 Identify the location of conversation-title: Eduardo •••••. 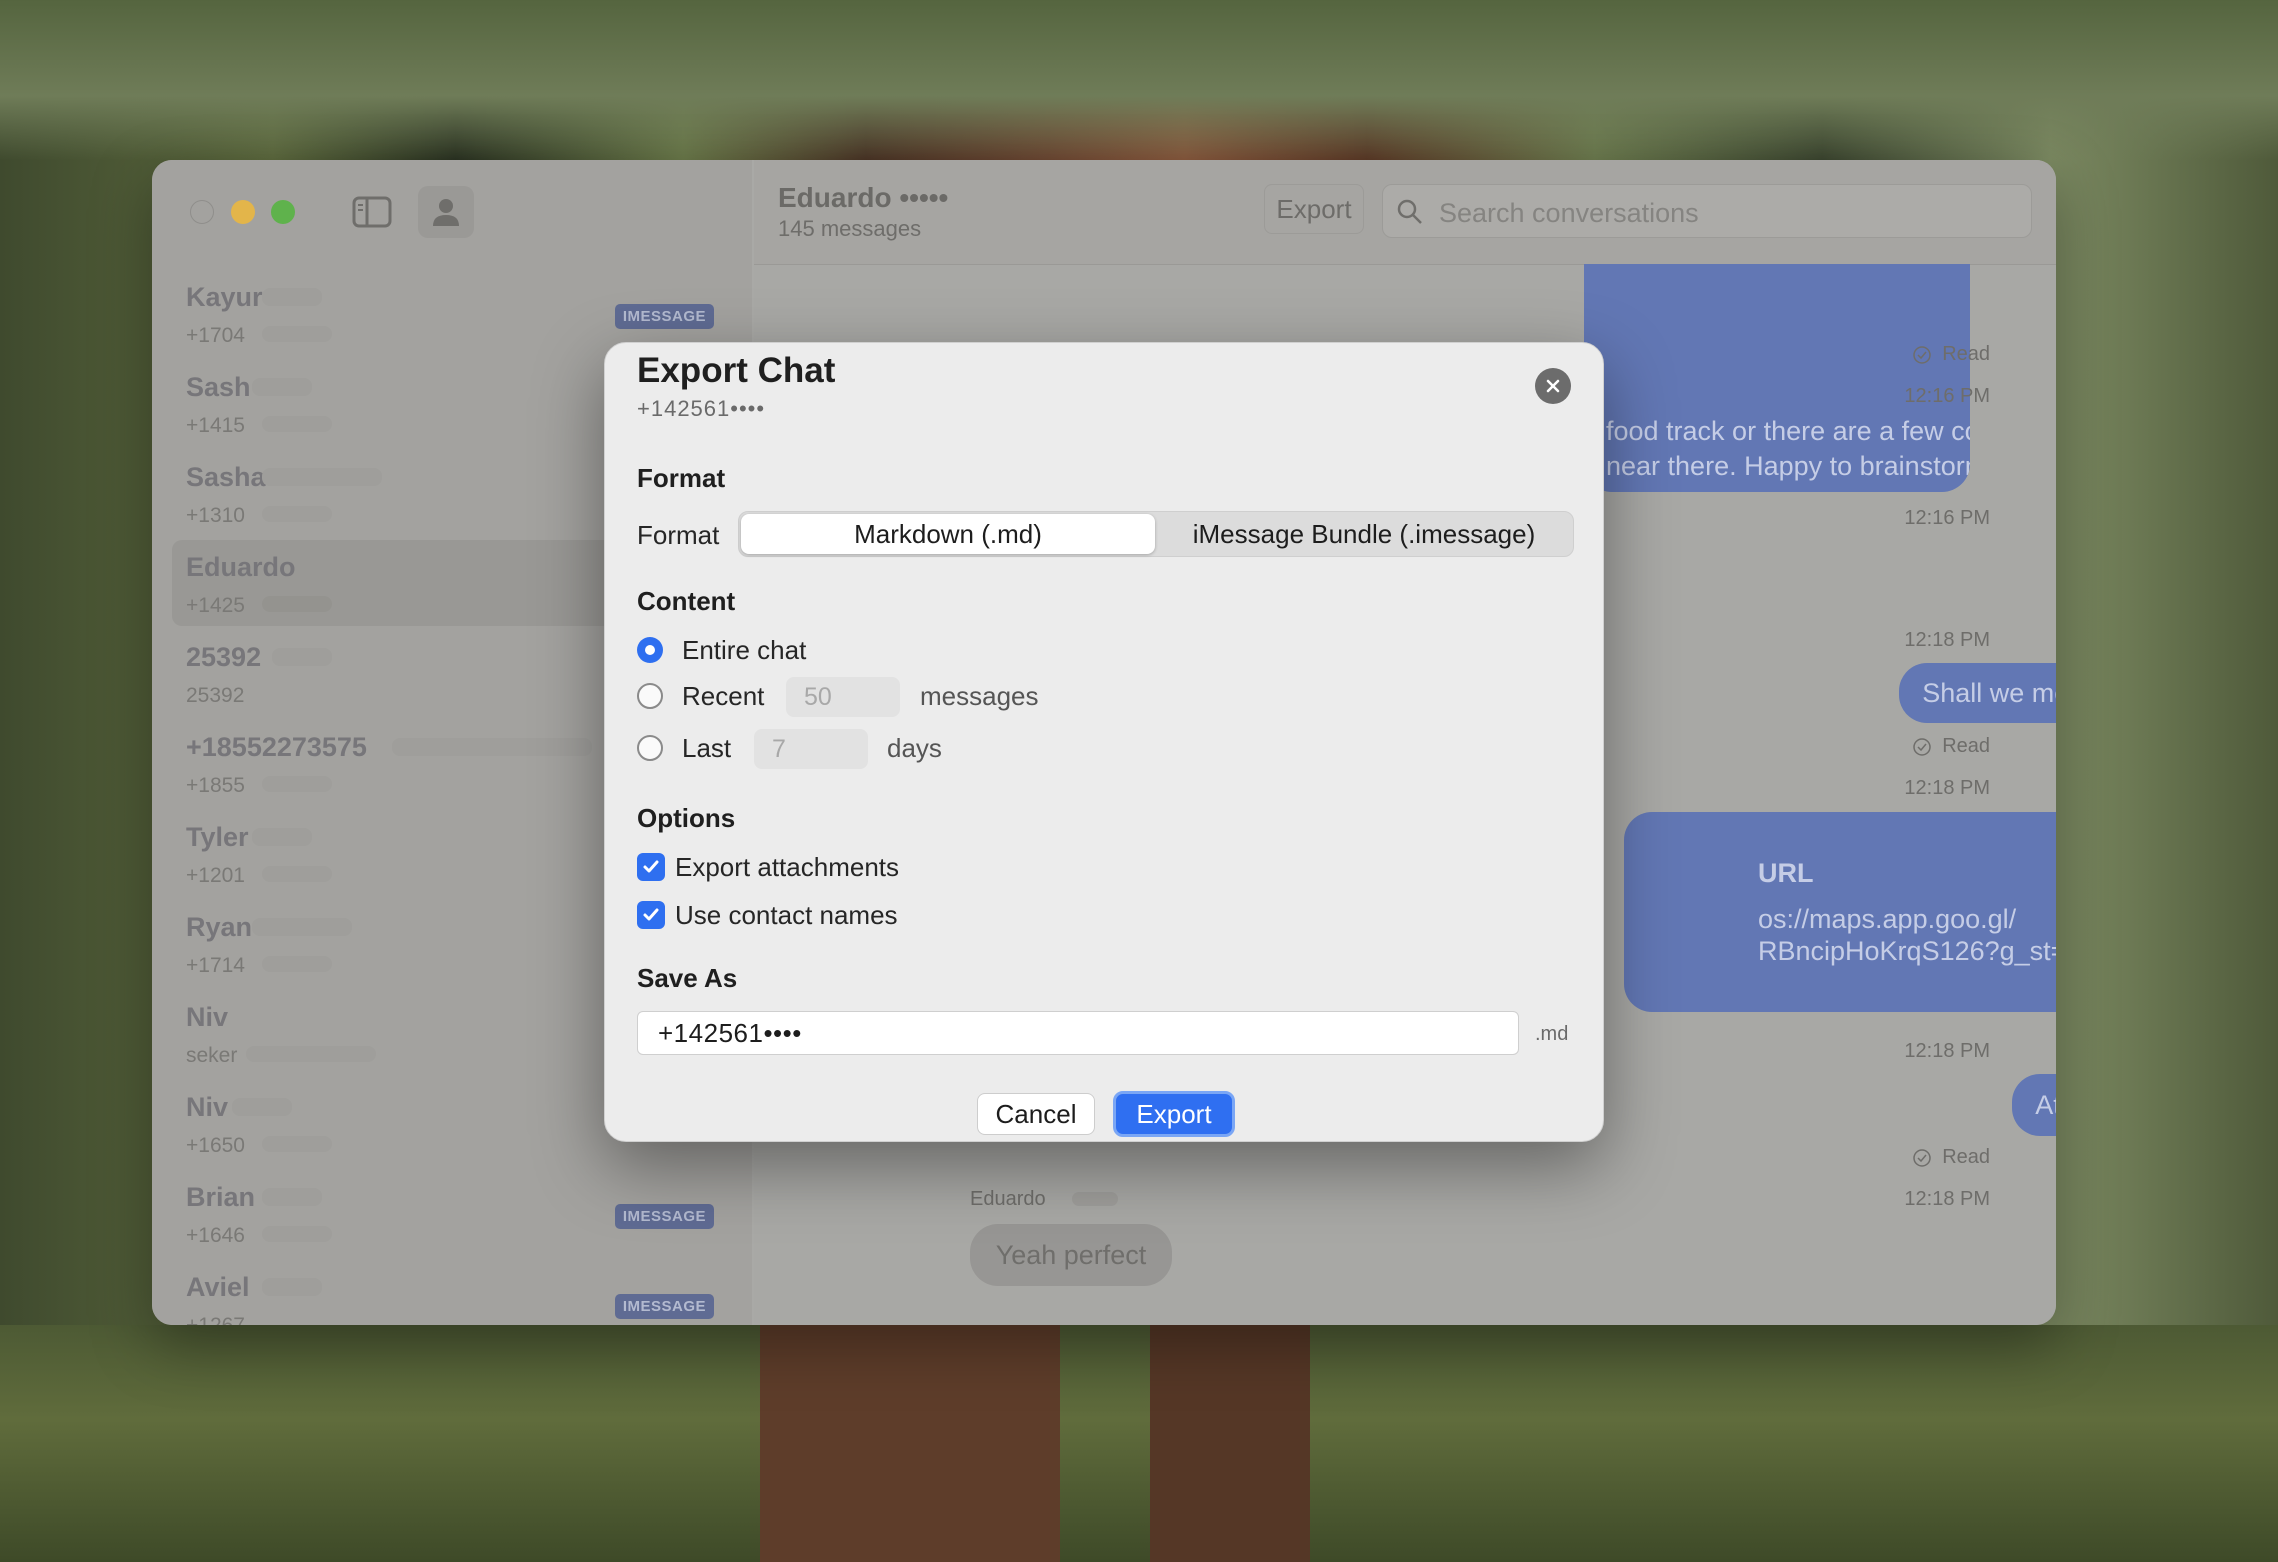
(863, 197).